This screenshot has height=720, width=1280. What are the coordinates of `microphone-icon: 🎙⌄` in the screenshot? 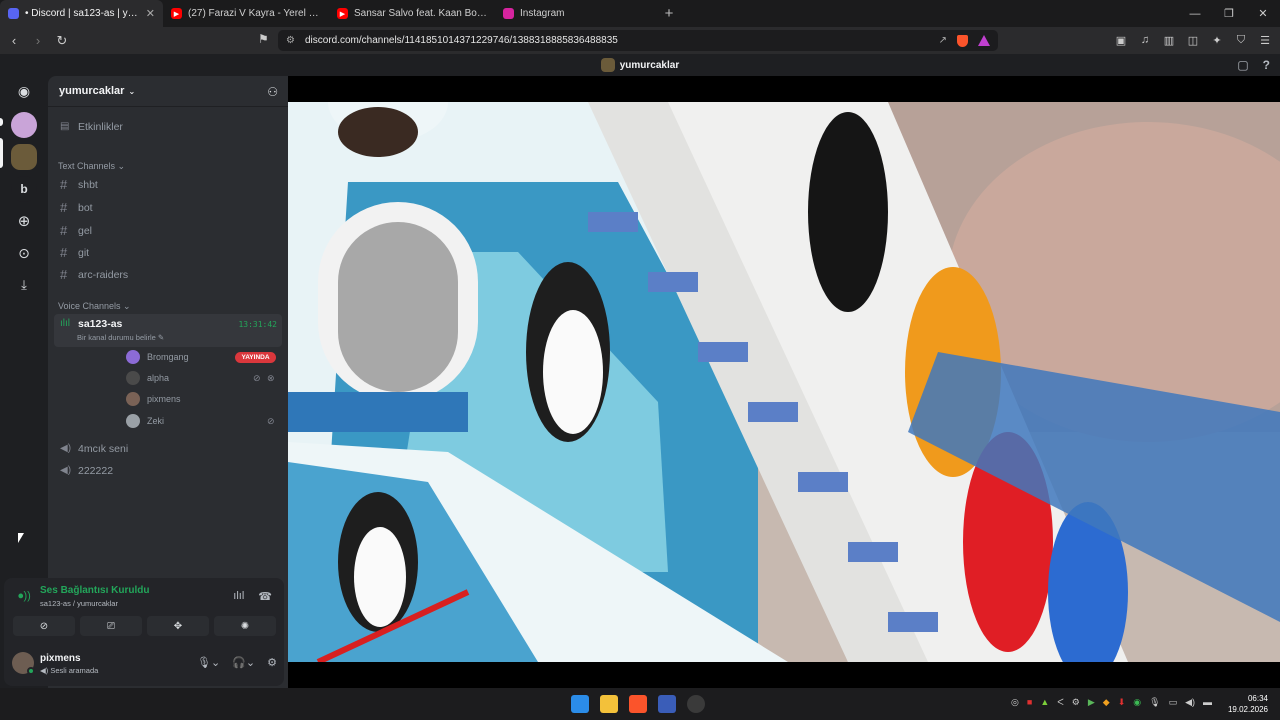 It's located at (208, 662).